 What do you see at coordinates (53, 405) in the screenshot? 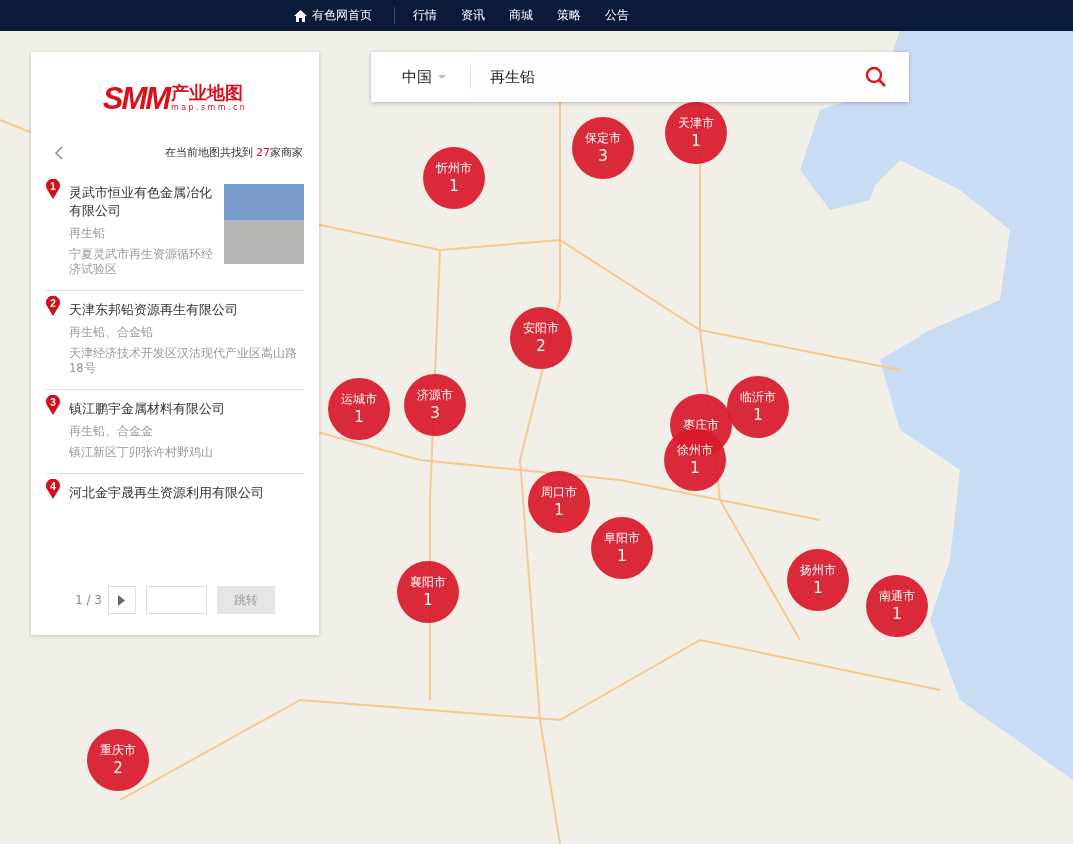
I see `map-pin-icon: 3` at bounding box center [53, 405].